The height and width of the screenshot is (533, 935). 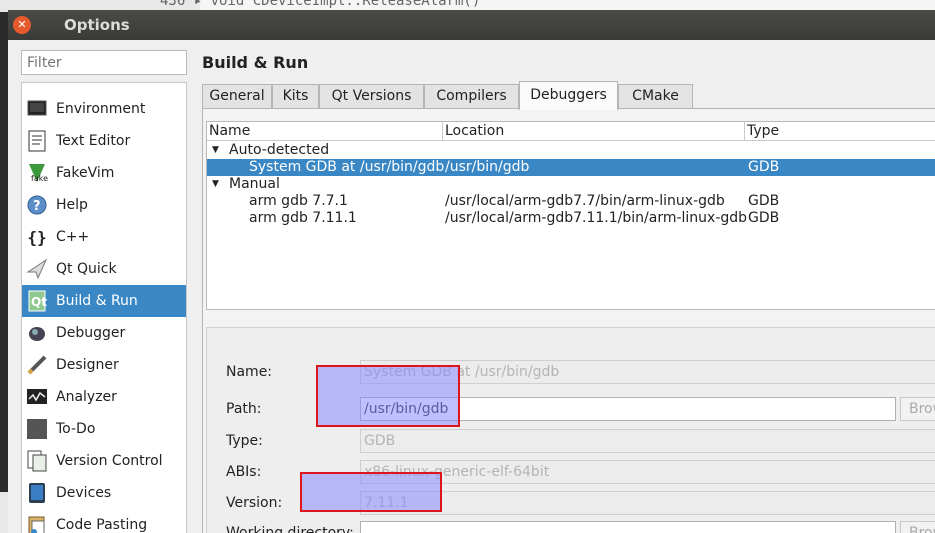 I want to click on category-environment: Environment, so click(x=104, y=109).